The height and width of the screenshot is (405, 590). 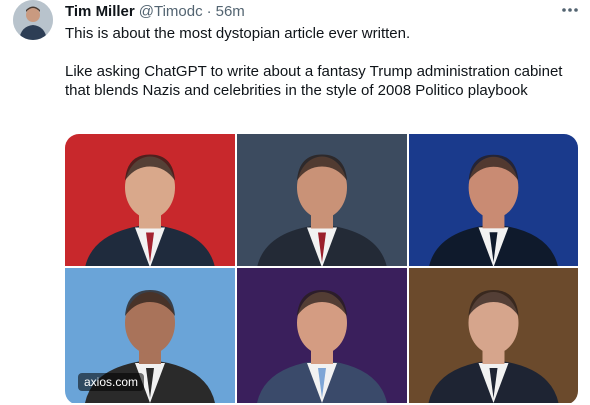 What do you see at coordinates (111, 382) in the screenshot?
I see `watermark: axios.com` at bounding box center [111, 382].